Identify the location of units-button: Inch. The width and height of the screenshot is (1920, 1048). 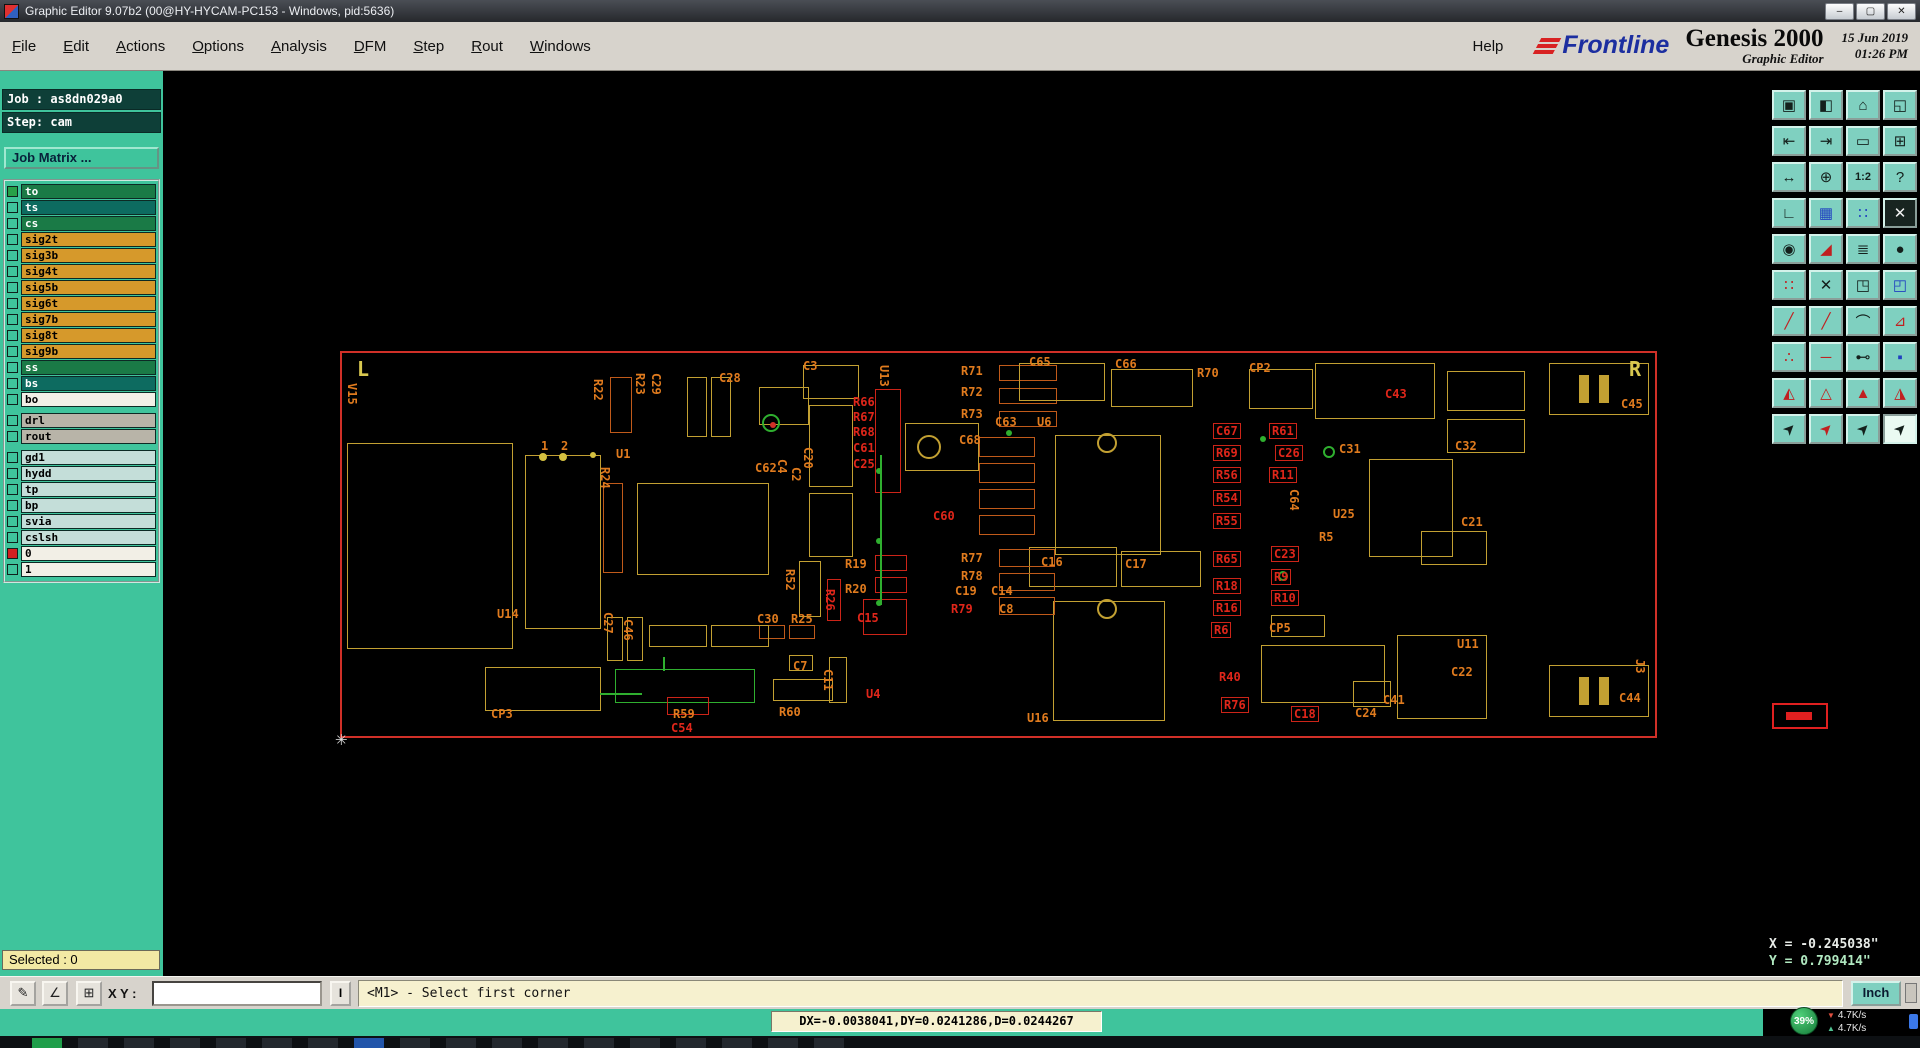
(1876, 993).